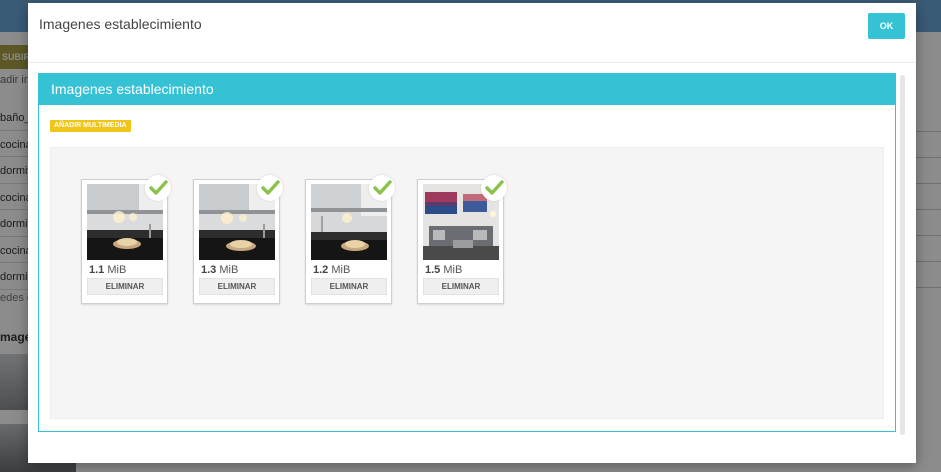 The height and width of the screenshot is (472, 941). I want to click on file-size-value: 1.3, so click(209, 270).